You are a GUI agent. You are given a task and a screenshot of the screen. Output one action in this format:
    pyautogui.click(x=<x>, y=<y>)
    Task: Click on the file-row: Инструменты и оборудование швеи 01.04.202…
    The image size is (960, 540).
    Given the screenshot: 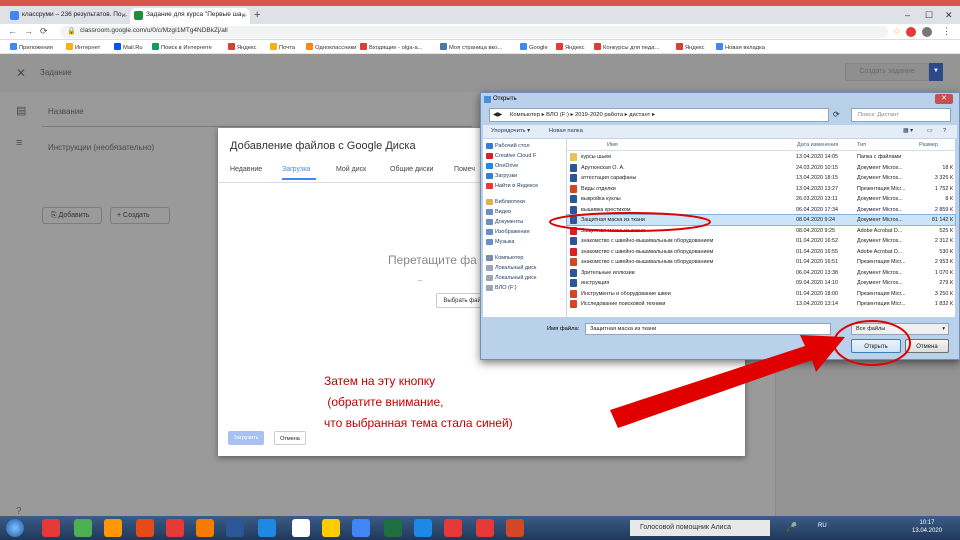 What is the action you would take?
    pyautogui.click(x=761, y=294)
    